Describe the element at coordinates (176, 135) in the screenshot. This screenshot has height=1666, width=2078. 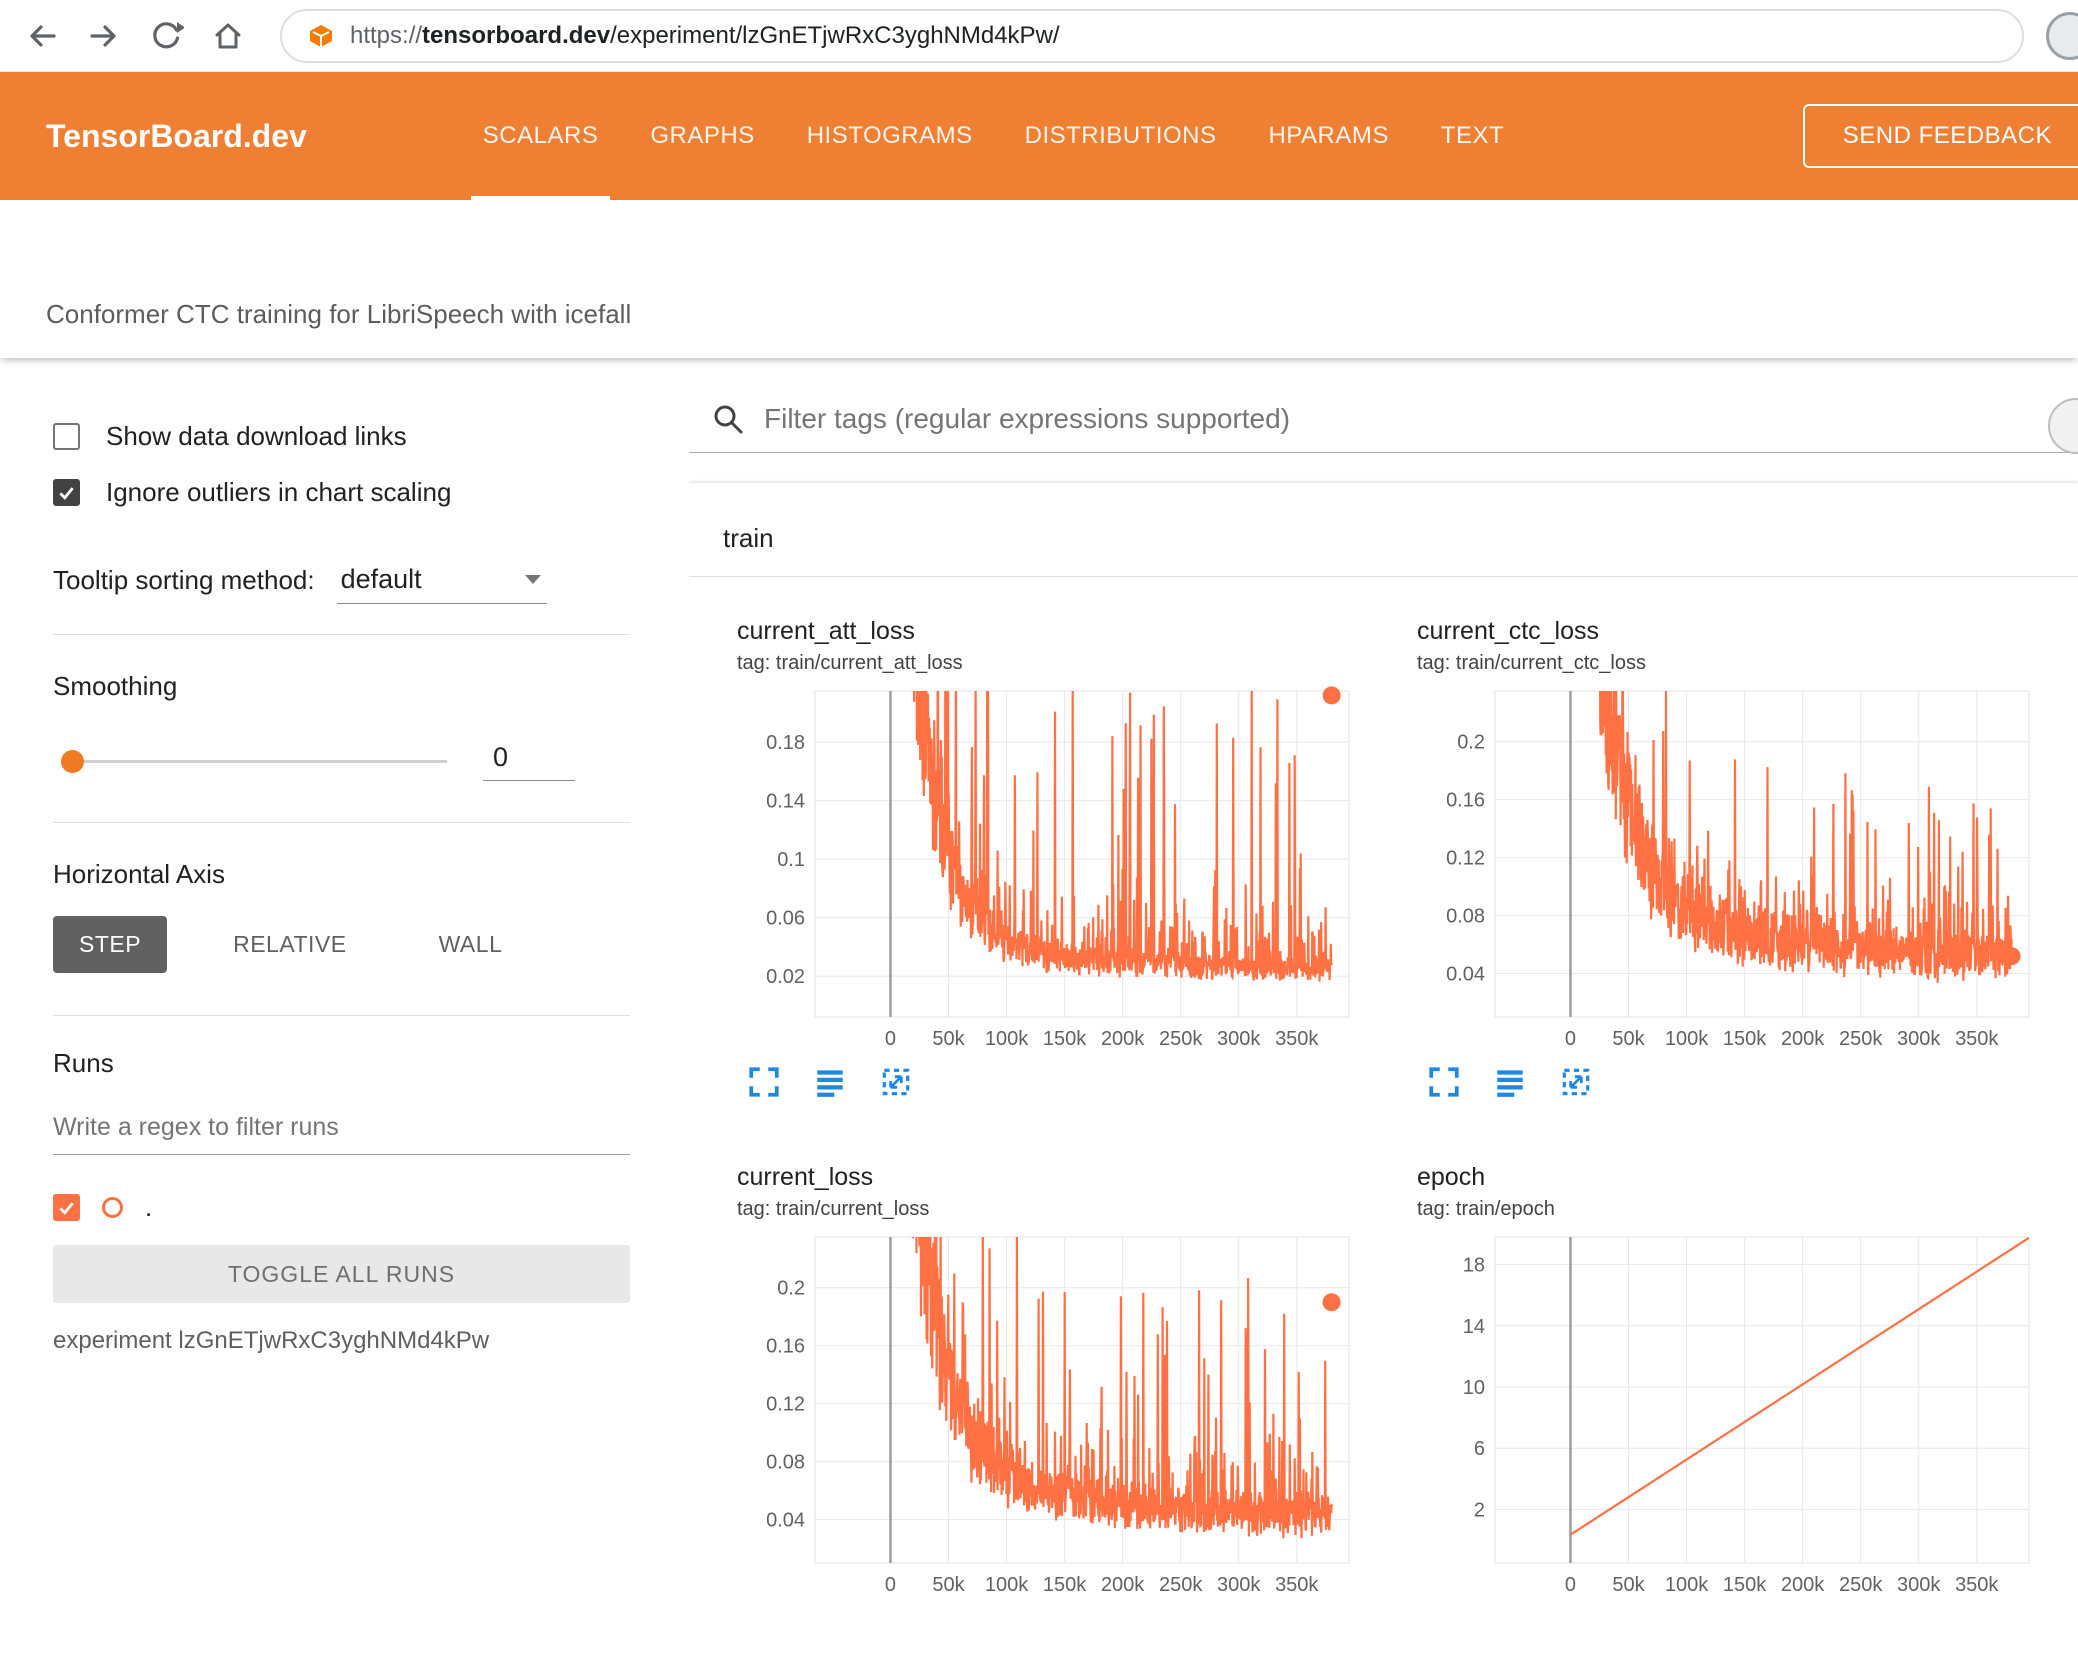
I see `brand-title: TensorBoard.dev` at that location.